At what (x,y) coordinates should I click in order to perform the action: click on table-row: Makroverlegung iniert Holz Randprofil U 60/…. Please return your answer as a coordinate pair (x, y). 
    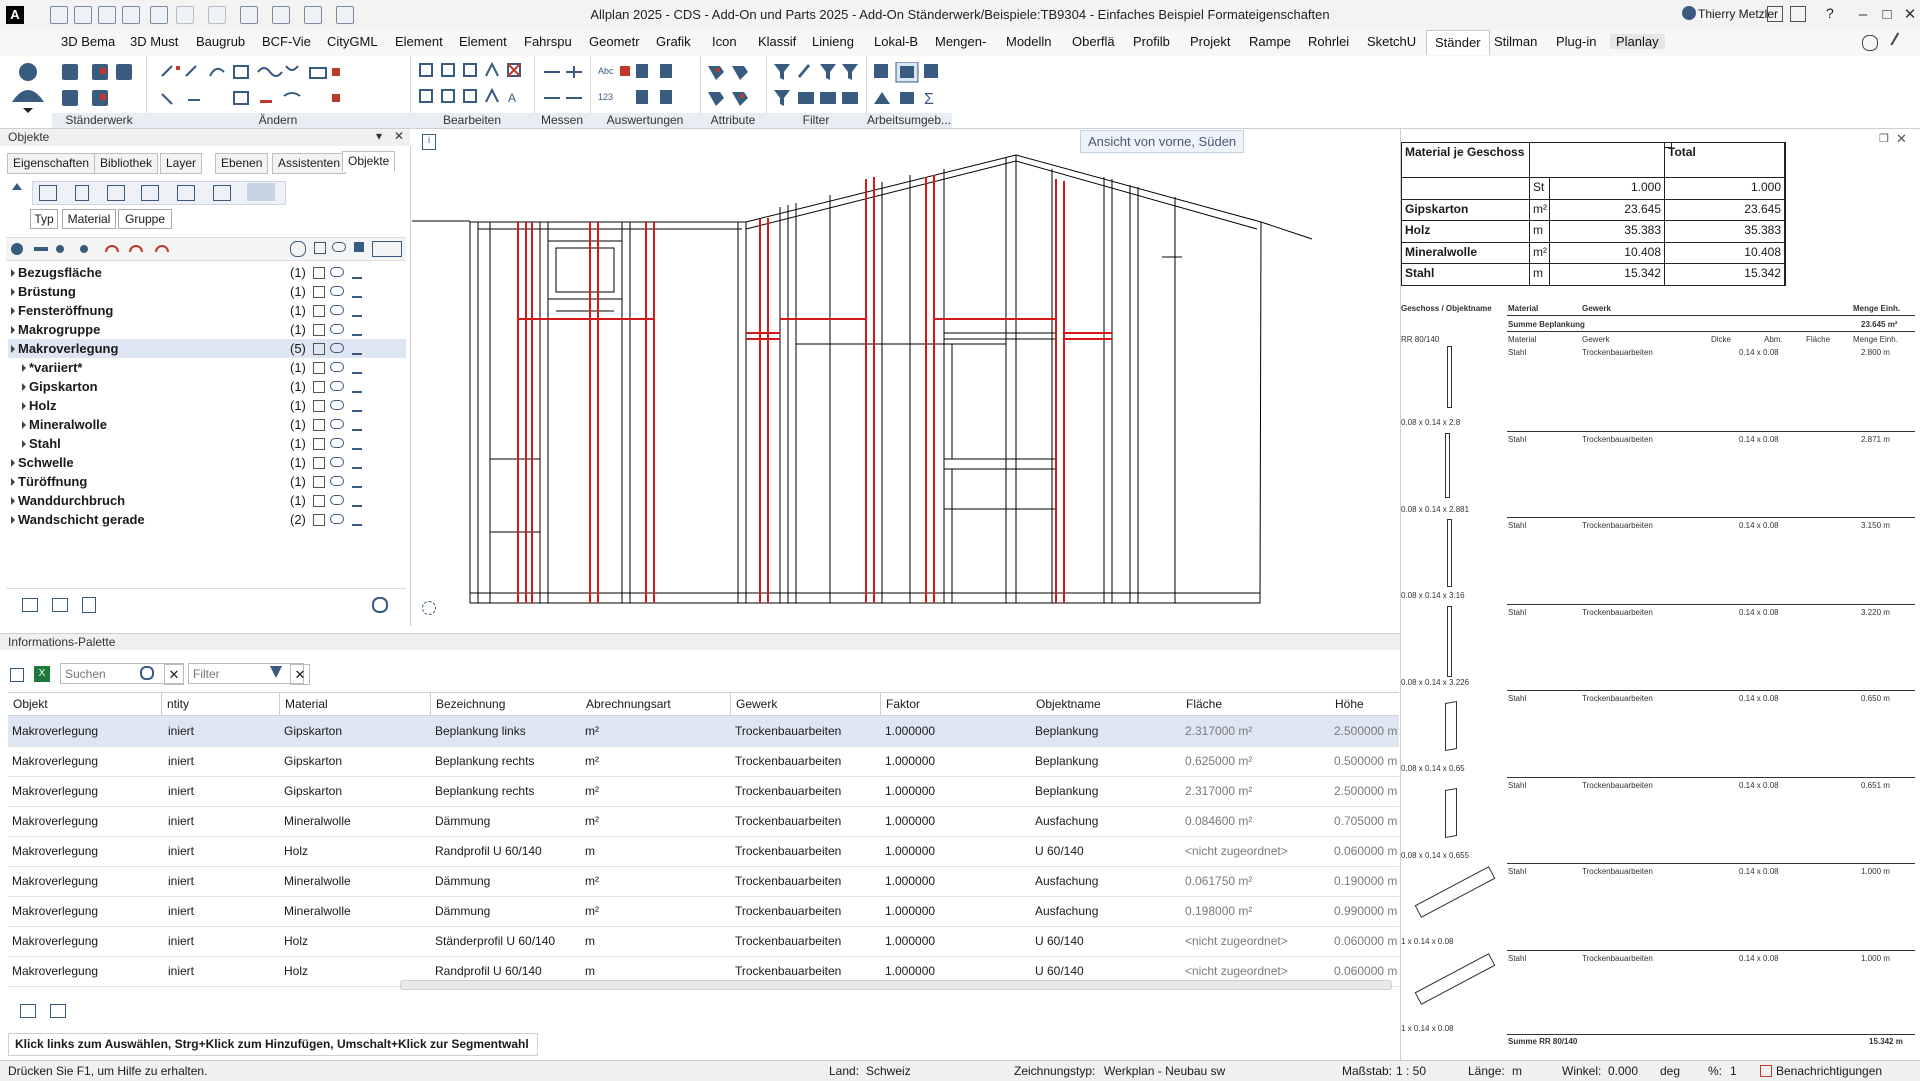
    Looking at the image, I should click on (703, 851).